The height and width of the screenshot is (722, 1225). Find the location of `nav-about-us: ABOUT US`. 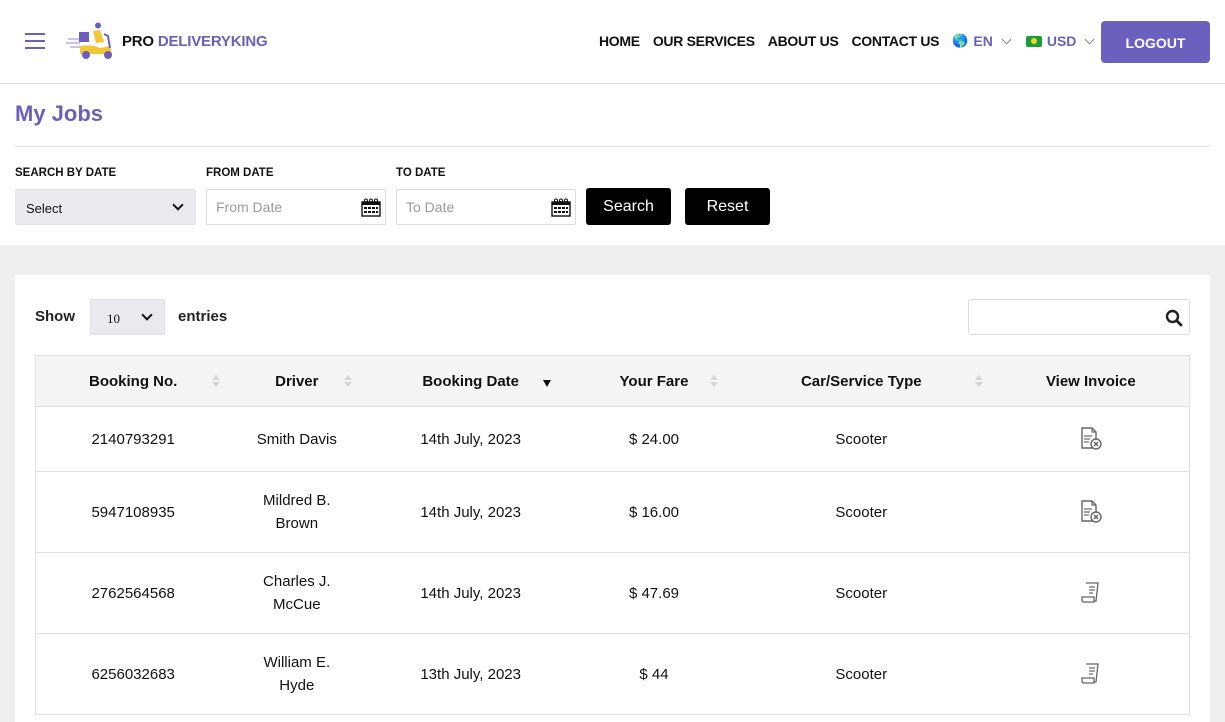

nav-about-us: ABOUT US is located at coordinates (803, 41).